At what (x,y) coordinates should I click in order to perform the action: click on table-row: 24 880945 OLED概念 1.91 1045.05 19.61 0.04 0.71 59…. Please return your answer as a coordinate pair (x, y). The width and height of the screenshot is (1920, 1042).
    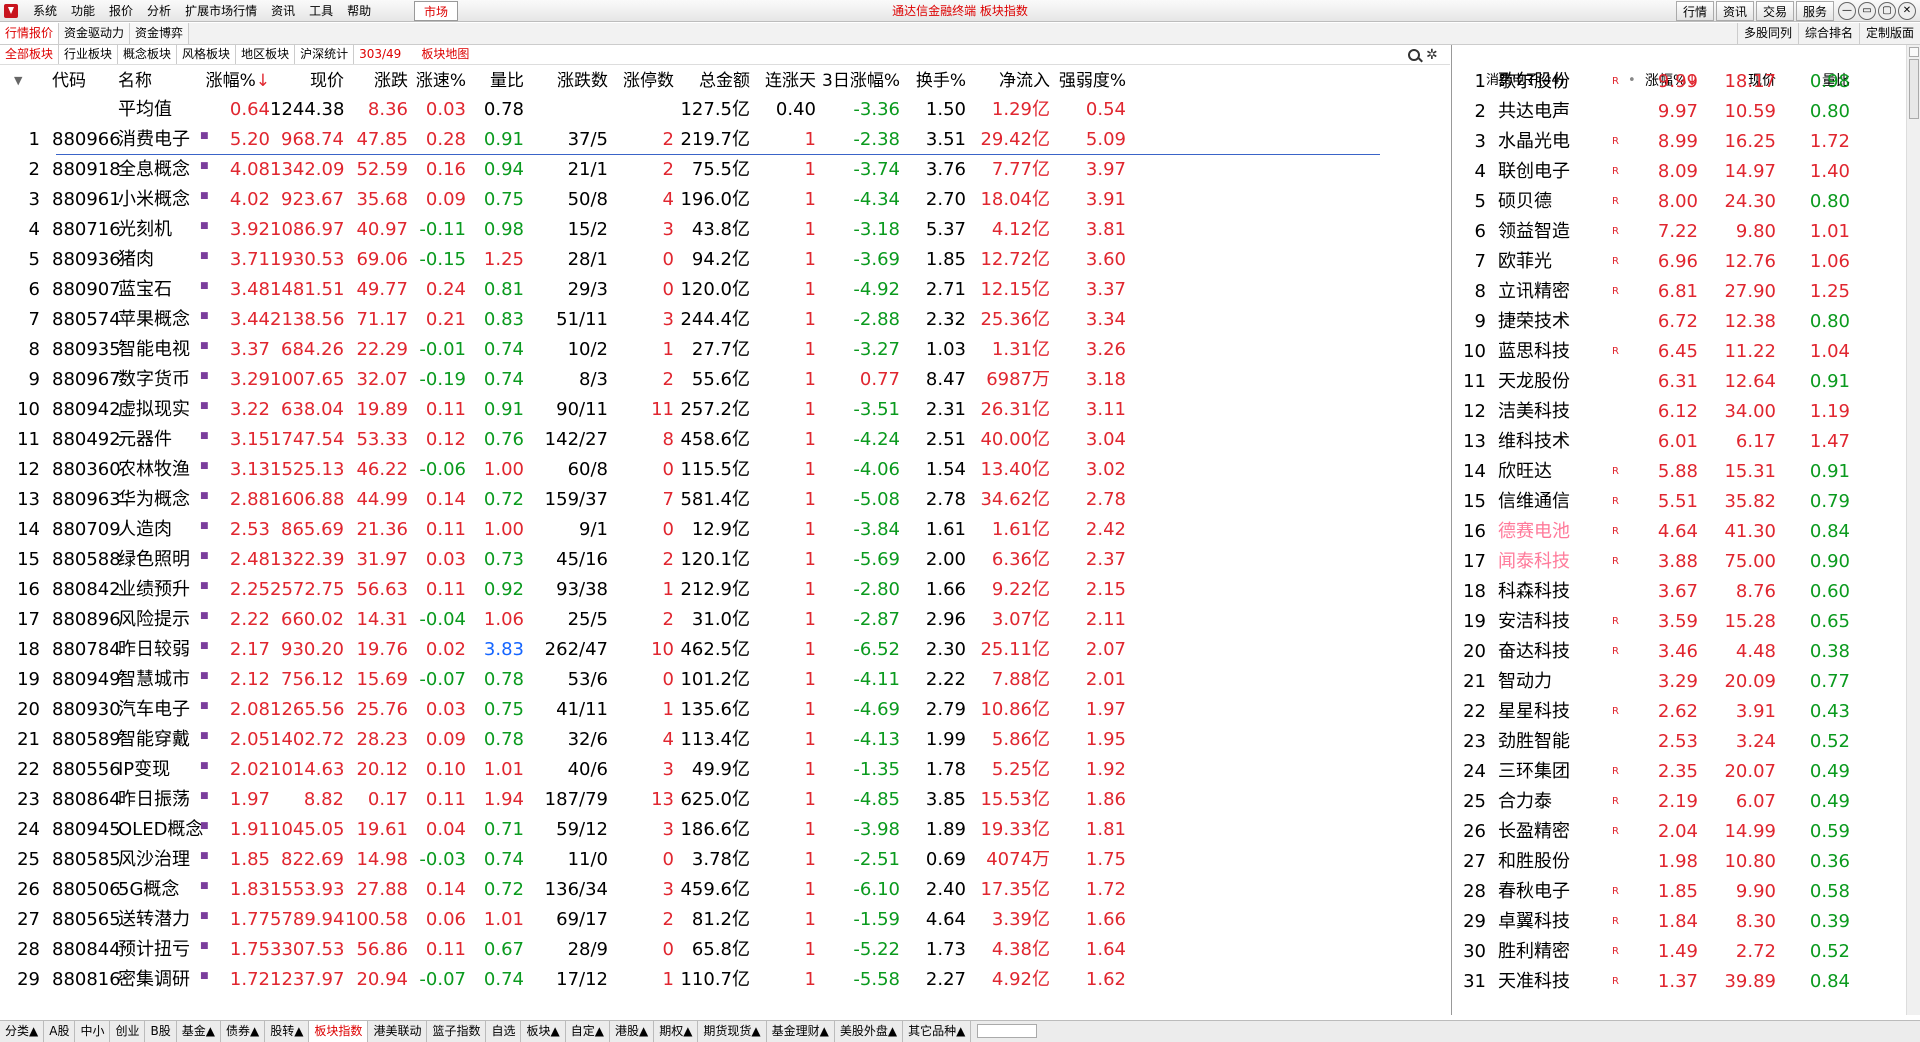
    Looking at the image, I should click on (725, 830).